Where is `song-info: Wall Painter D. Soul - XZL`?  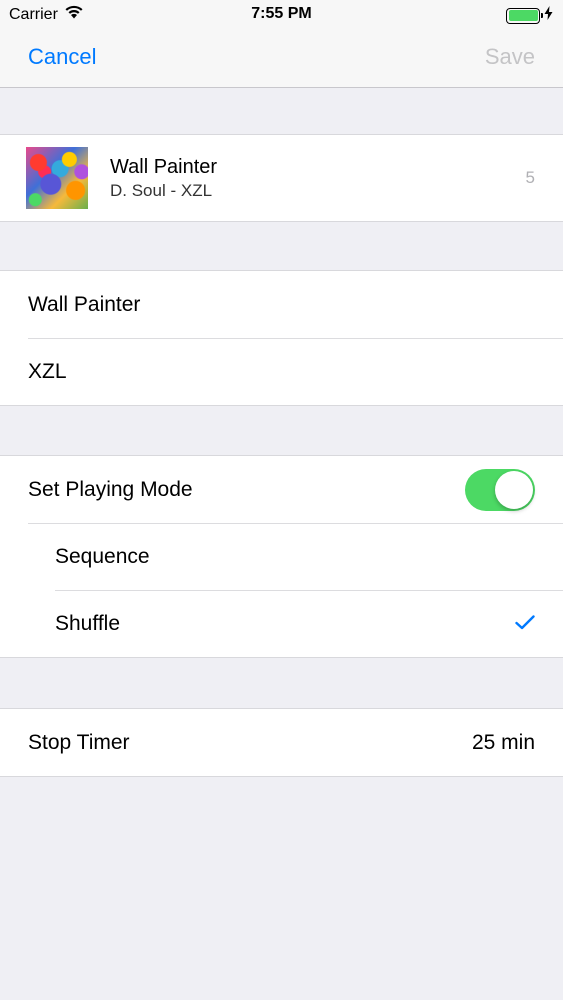 song-info: Wall Painter D. Soul - XZL is located at coordinates (163, 178).